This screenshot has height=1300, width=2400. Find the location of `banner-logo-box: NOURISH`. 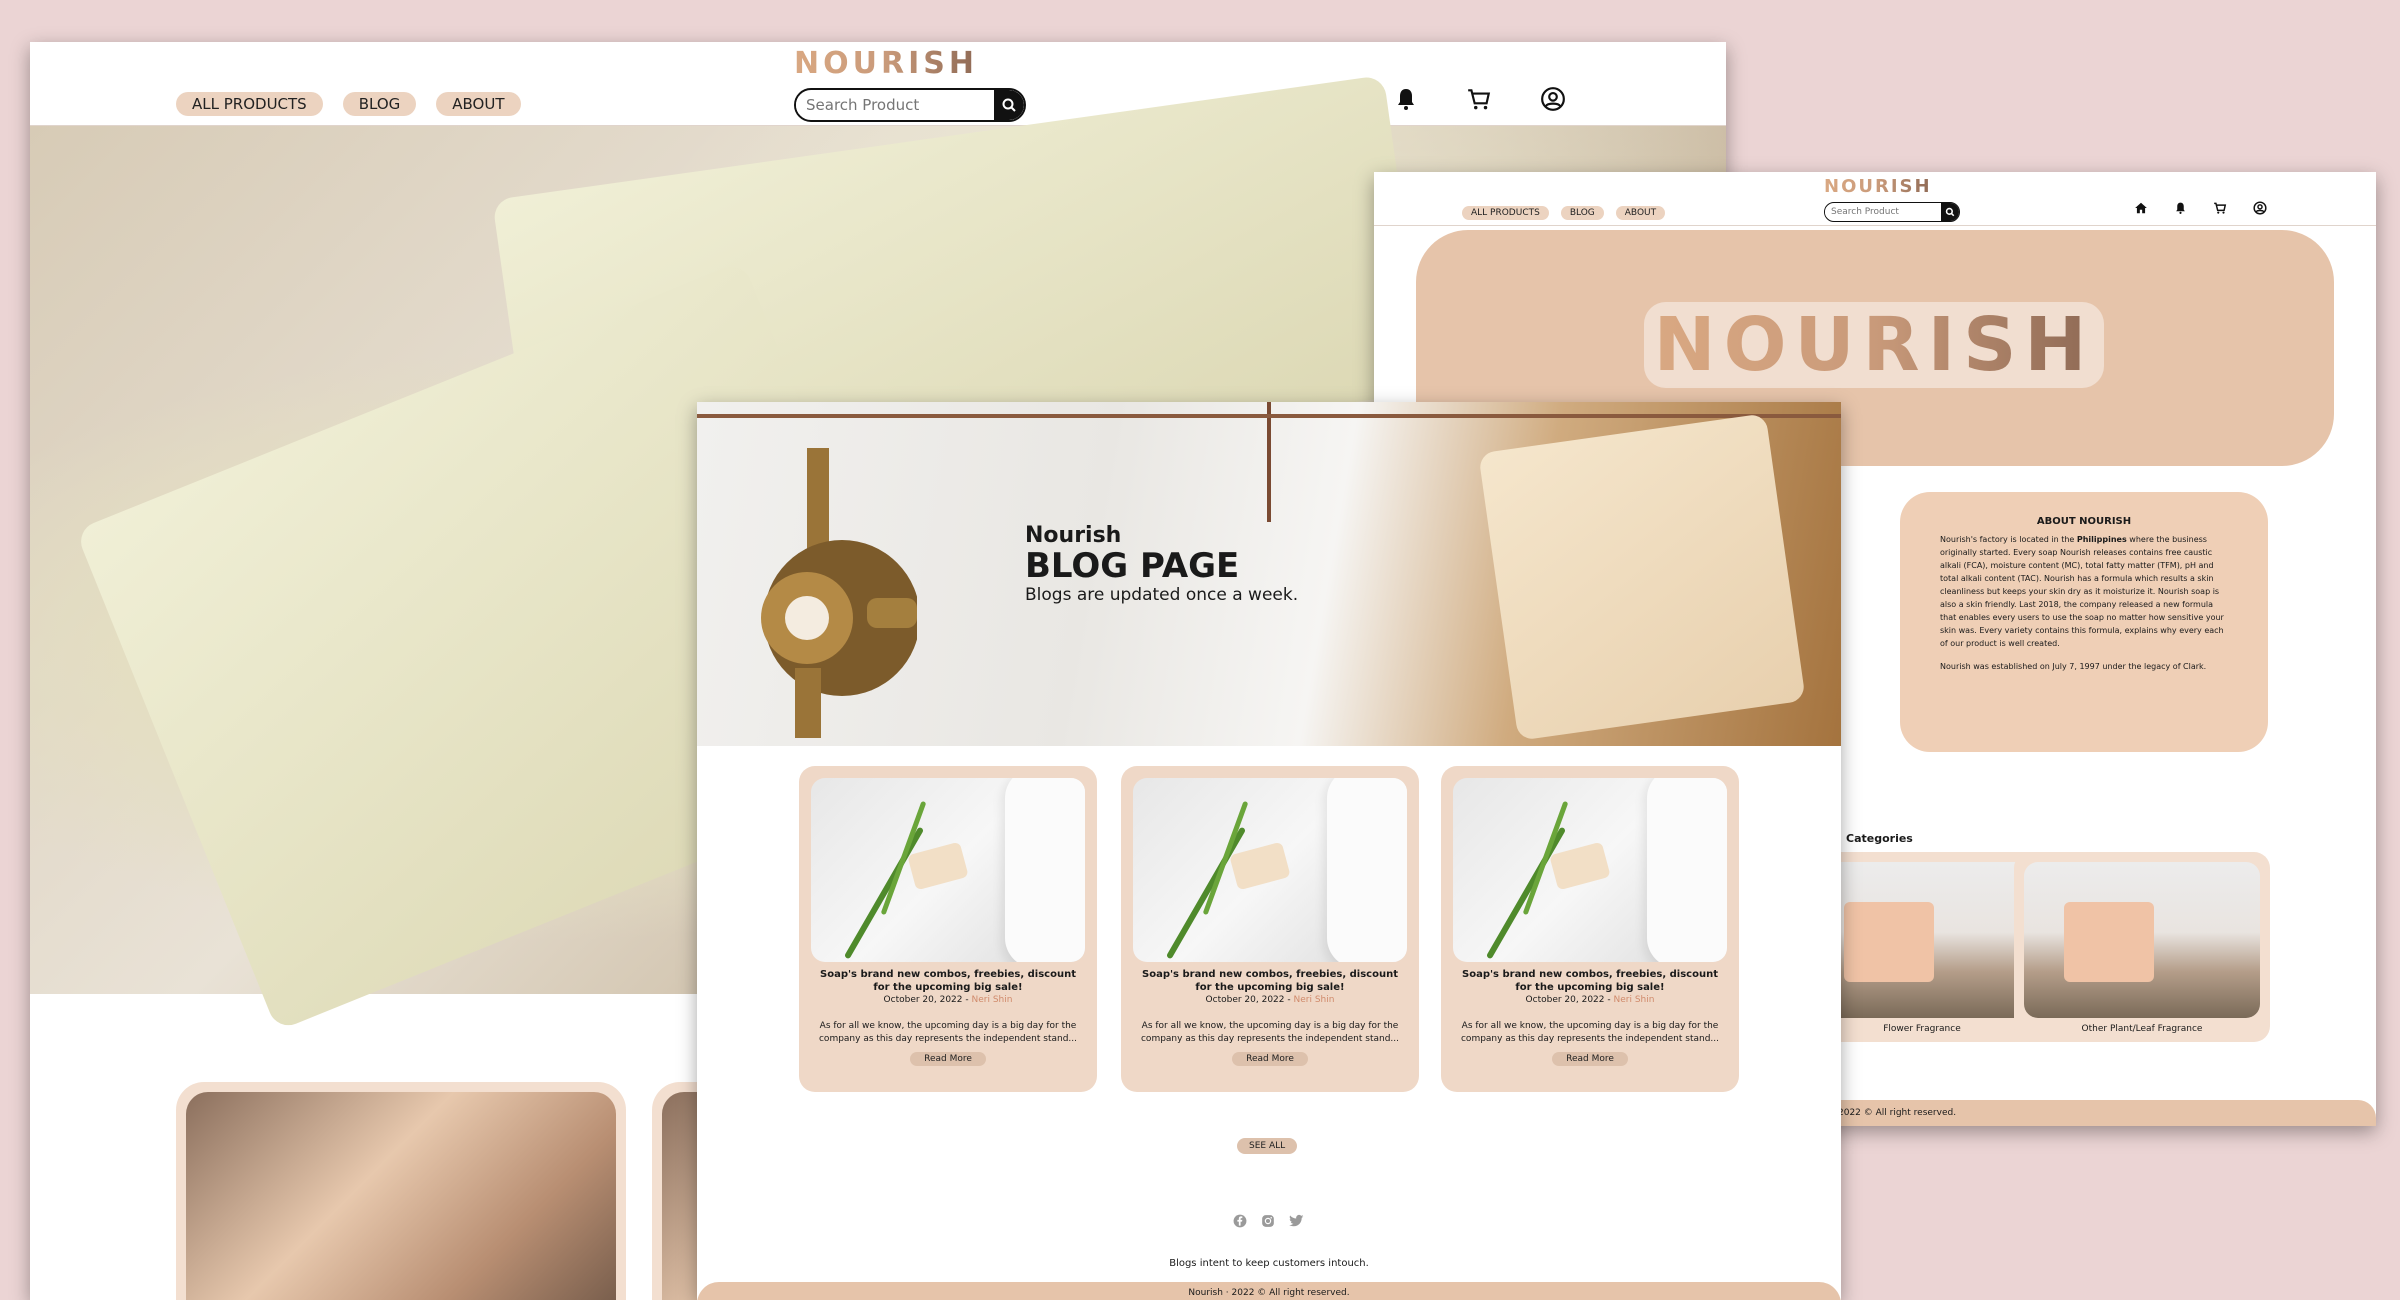

banner-logo-box: NOURISH is located at coordinates (1874, 345).